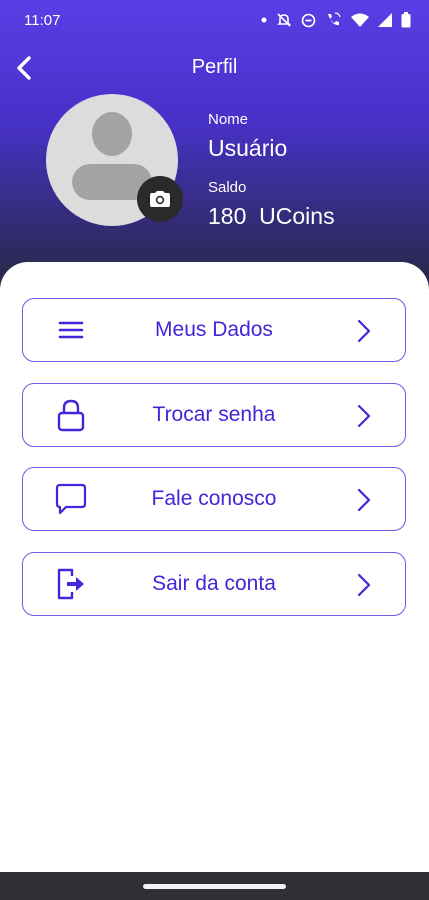 The image size is (429, 900). I want to click on menu-item-label: Fale conosco, so click(214, 498).